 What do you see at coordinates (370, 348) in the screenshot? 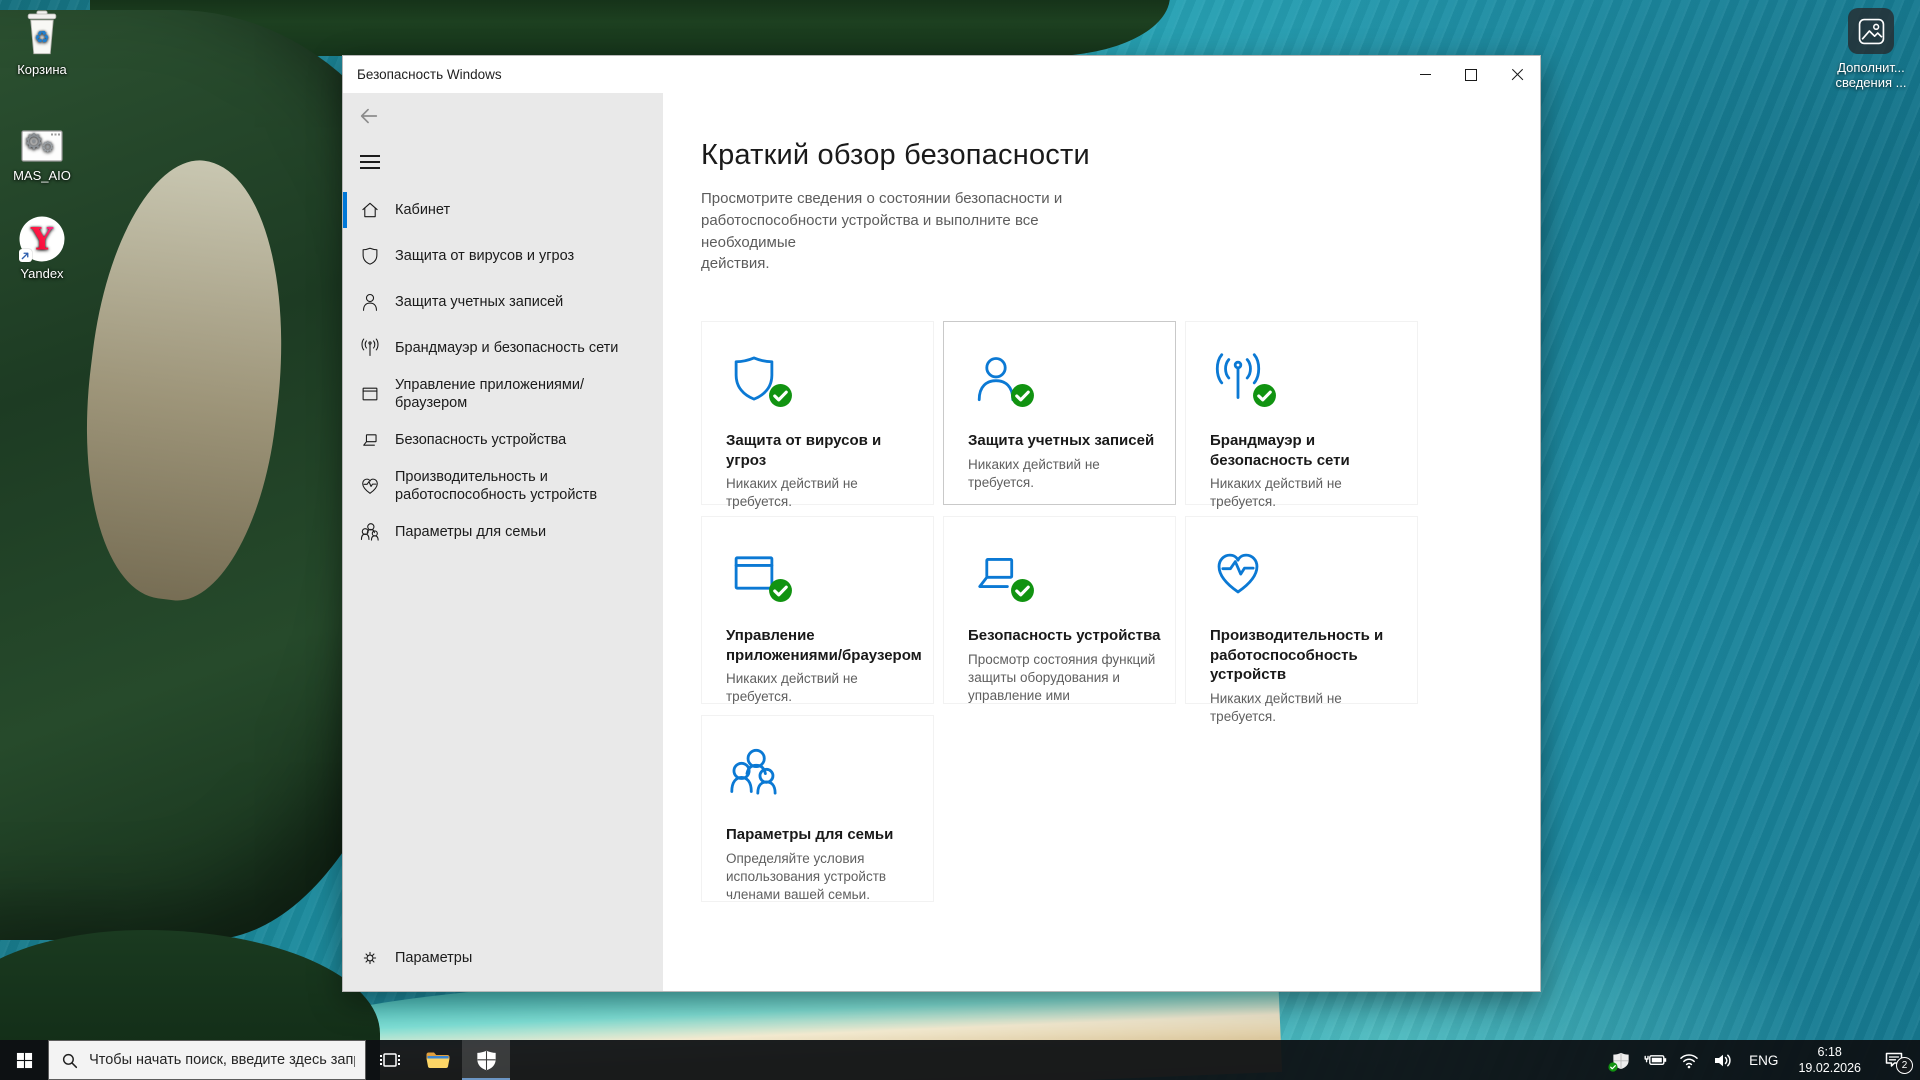
I see `network-icon` at bounding box center [370, 348].